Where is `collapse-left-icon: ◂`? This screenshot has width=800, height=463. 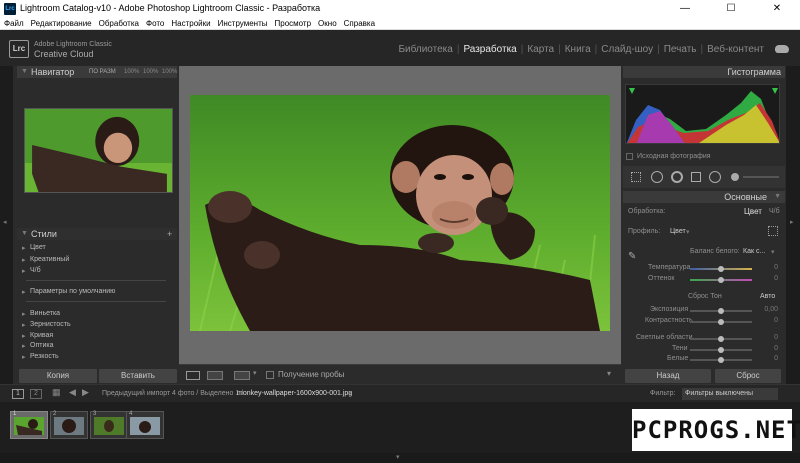
collapse-left-icon: ◂ is located at coordinates (5, 222).